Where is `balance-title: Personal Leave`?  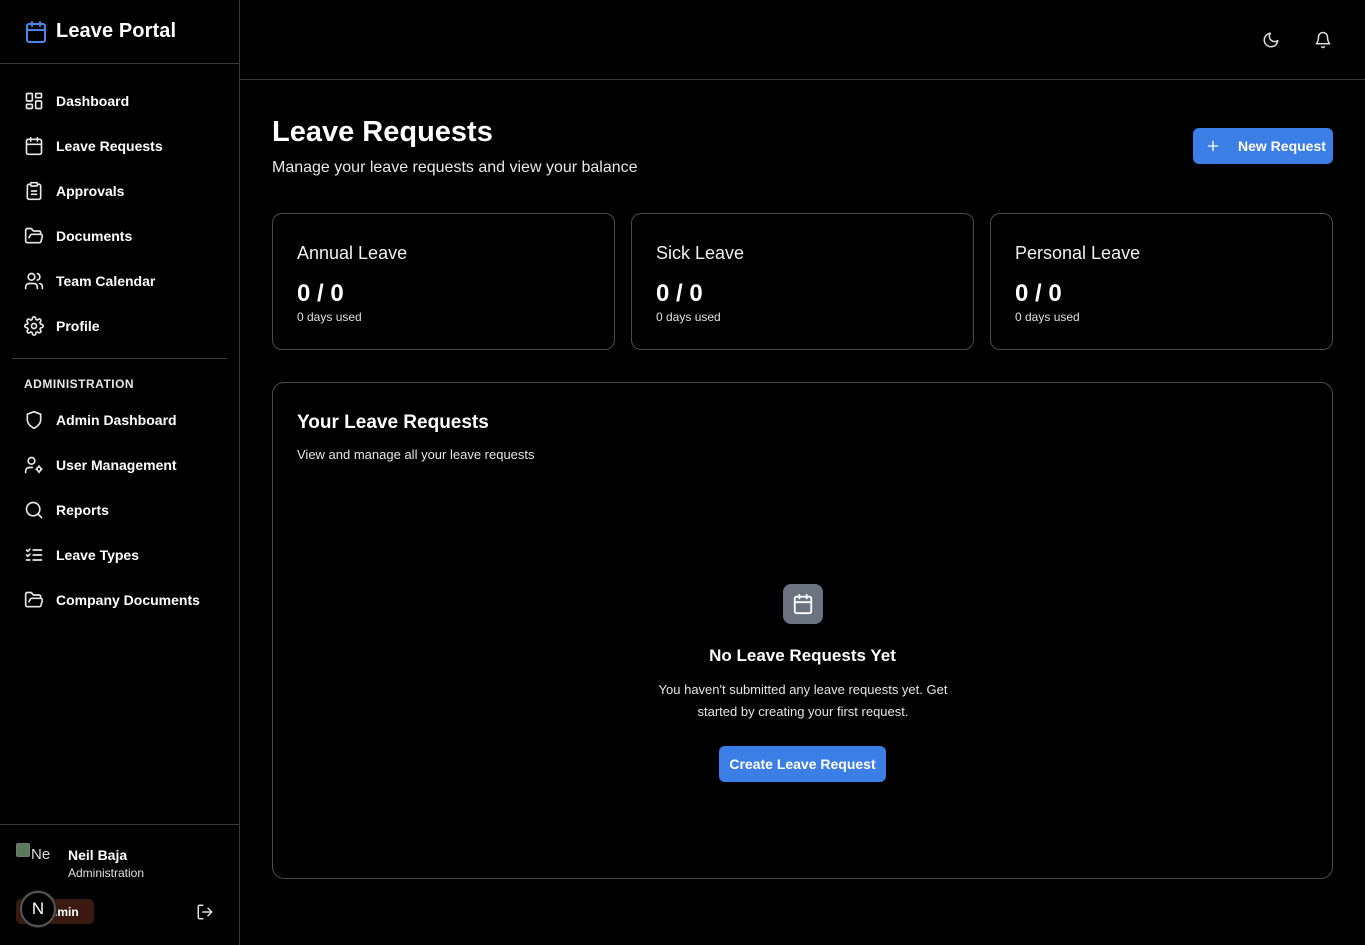
balance-title: Personal Leave is located at coordinates (1078, 253).